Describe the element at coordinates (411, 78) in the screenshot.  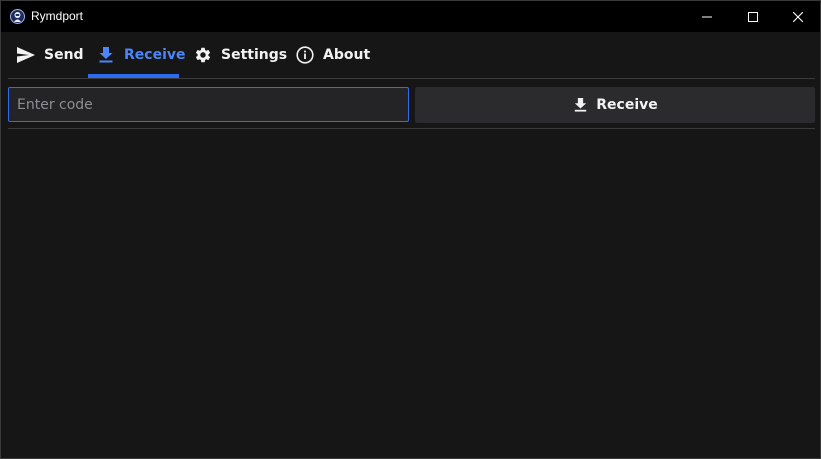
I see `tab-divider` at that location.